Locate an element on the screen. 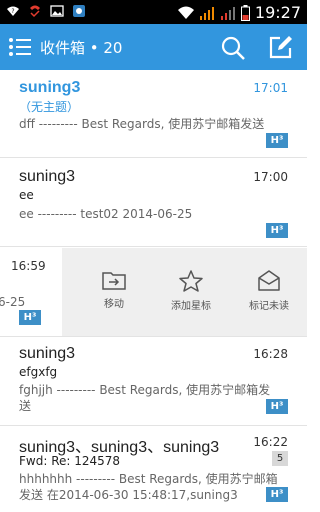 Image resolution: width=320 pixels, height=512 pixels. mark-unread-label: 标记未读 is located at coordinates (269, 306).